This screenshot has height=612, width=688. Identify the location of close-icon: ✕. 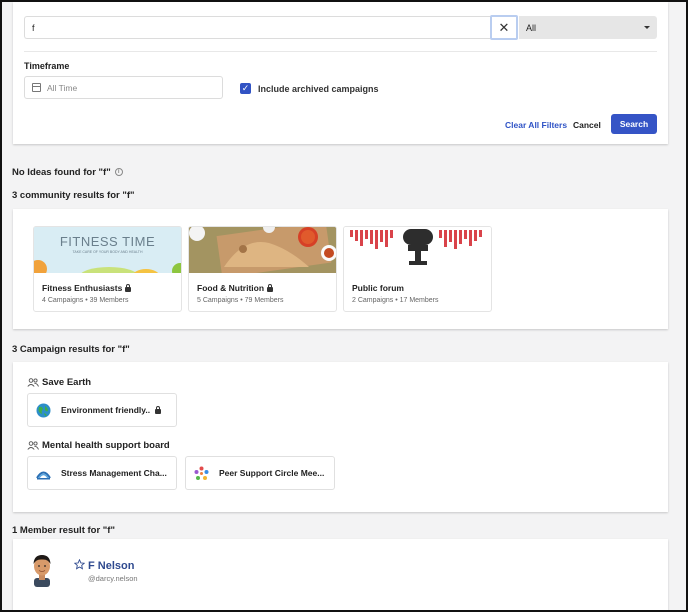
(504, 27).